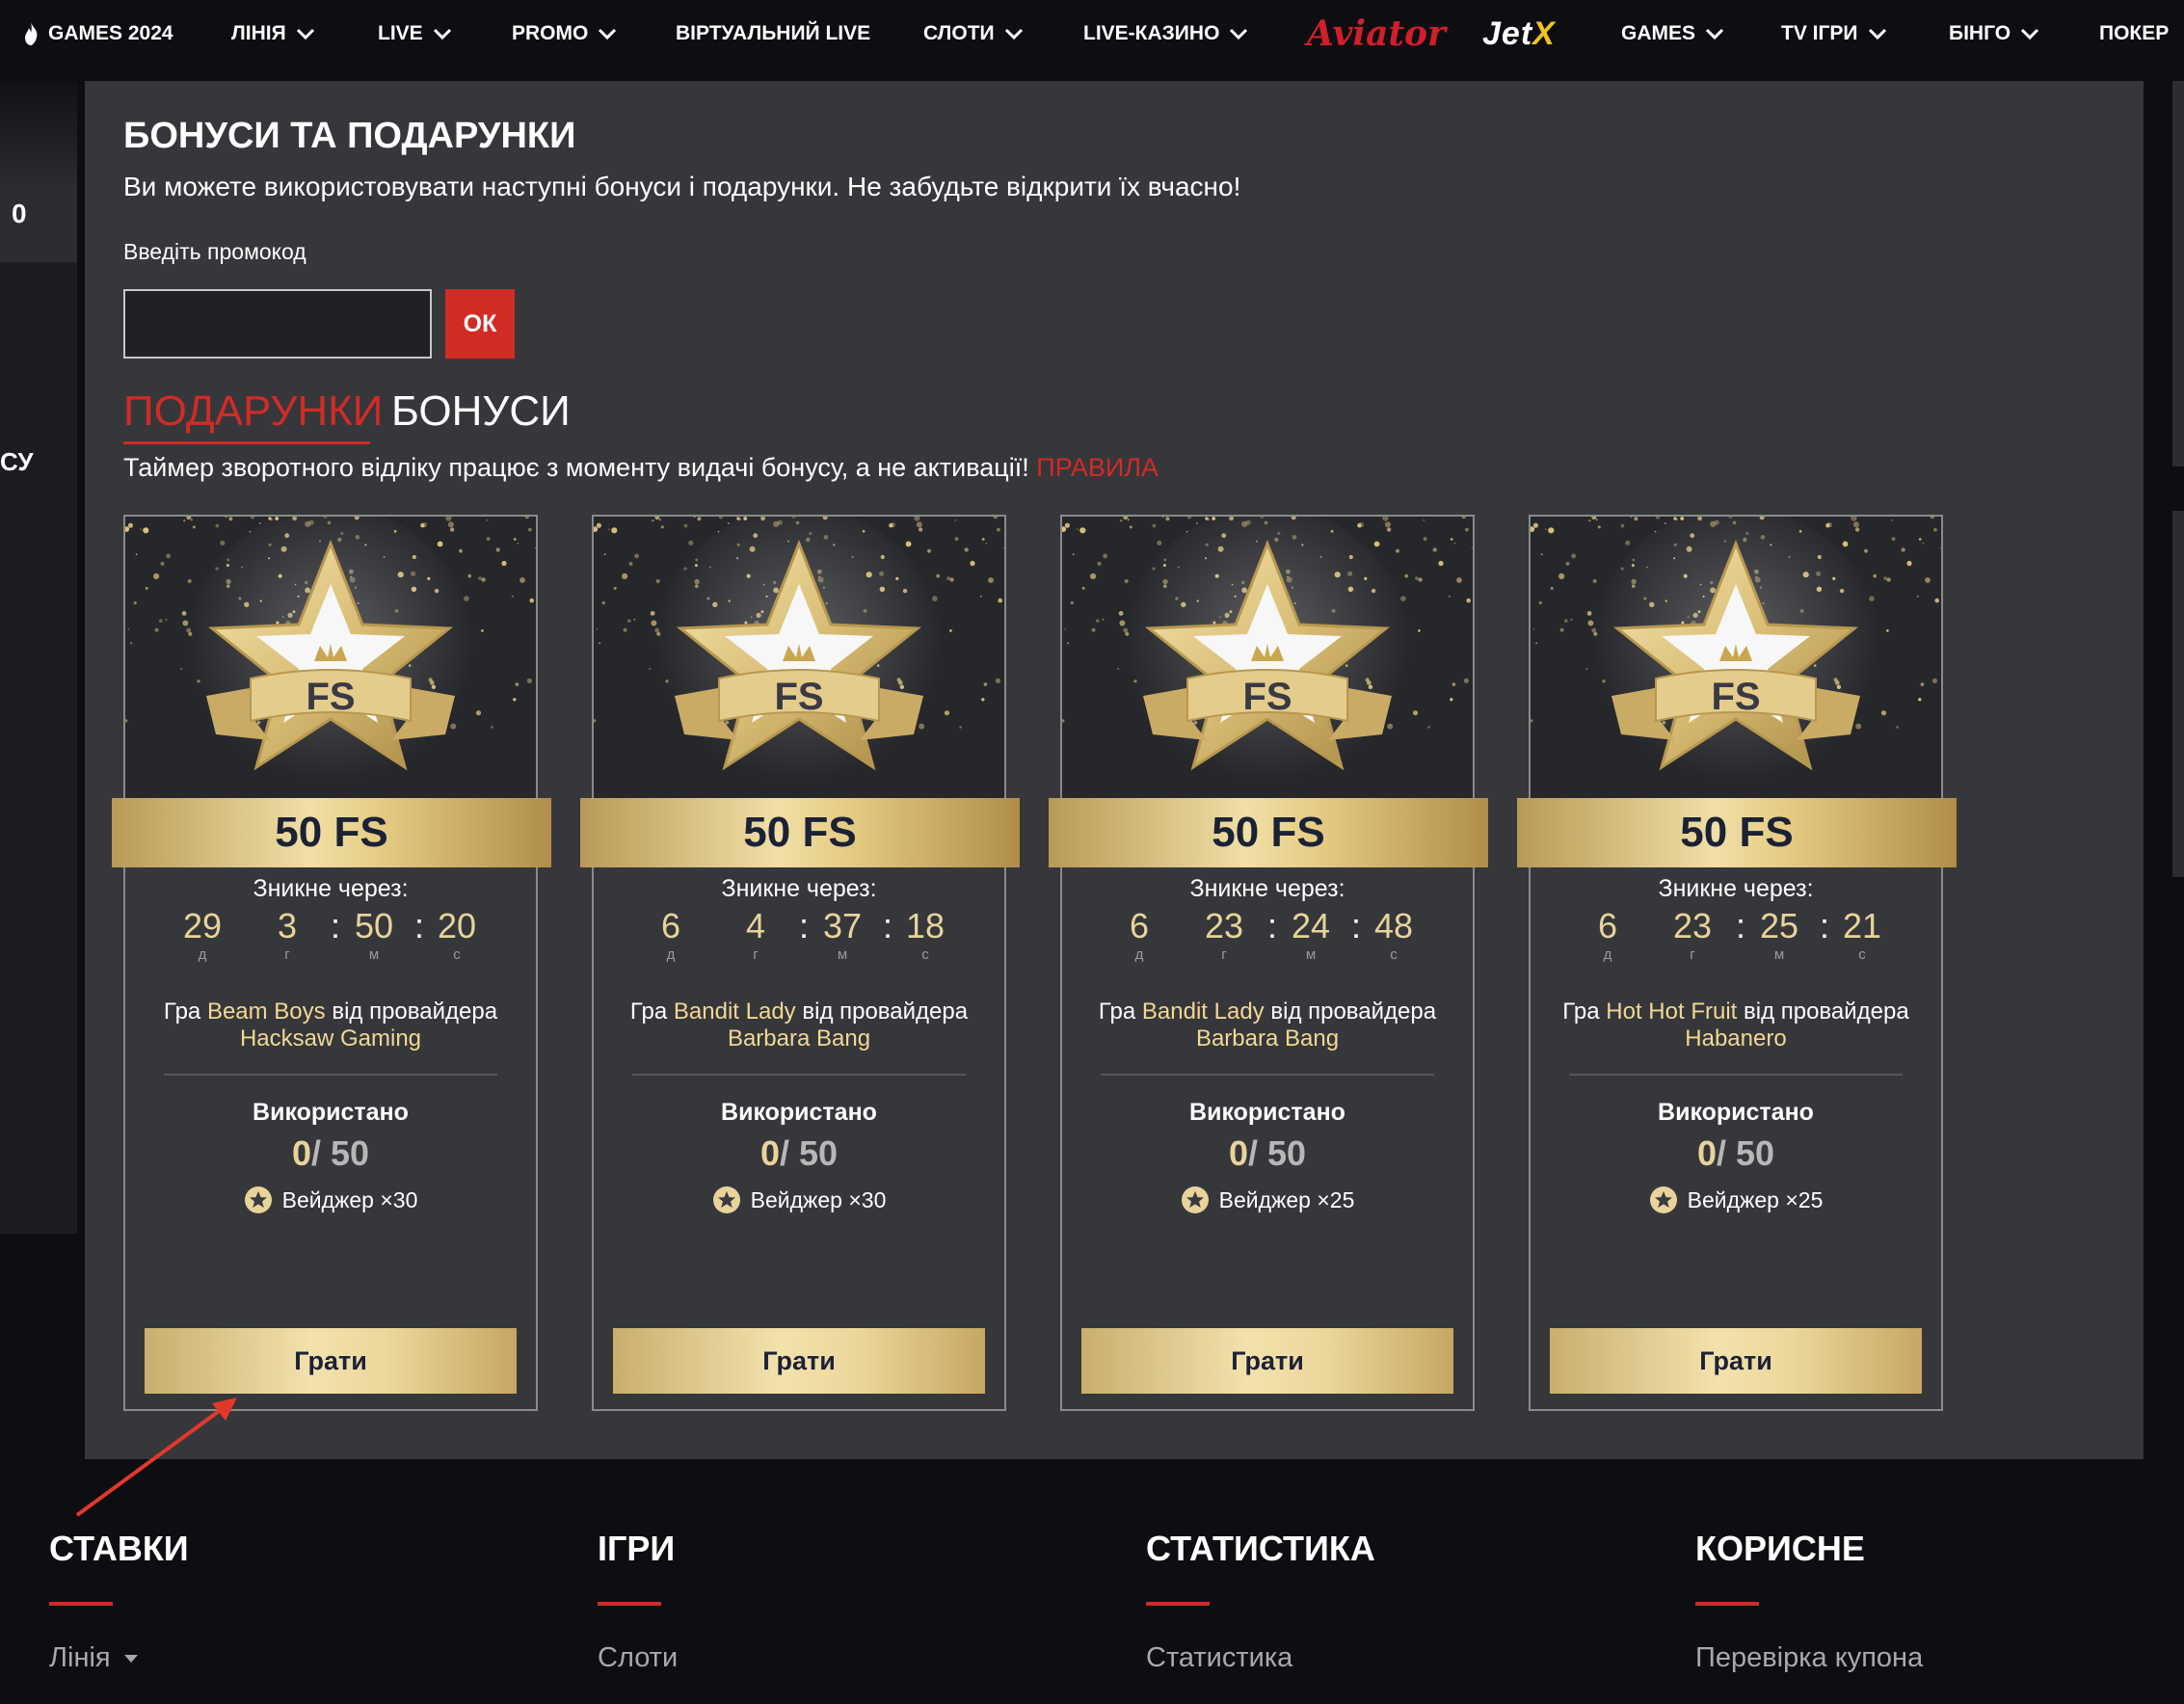  I want to click on wager-text: Вейджер ×30, so click(818, 1199).